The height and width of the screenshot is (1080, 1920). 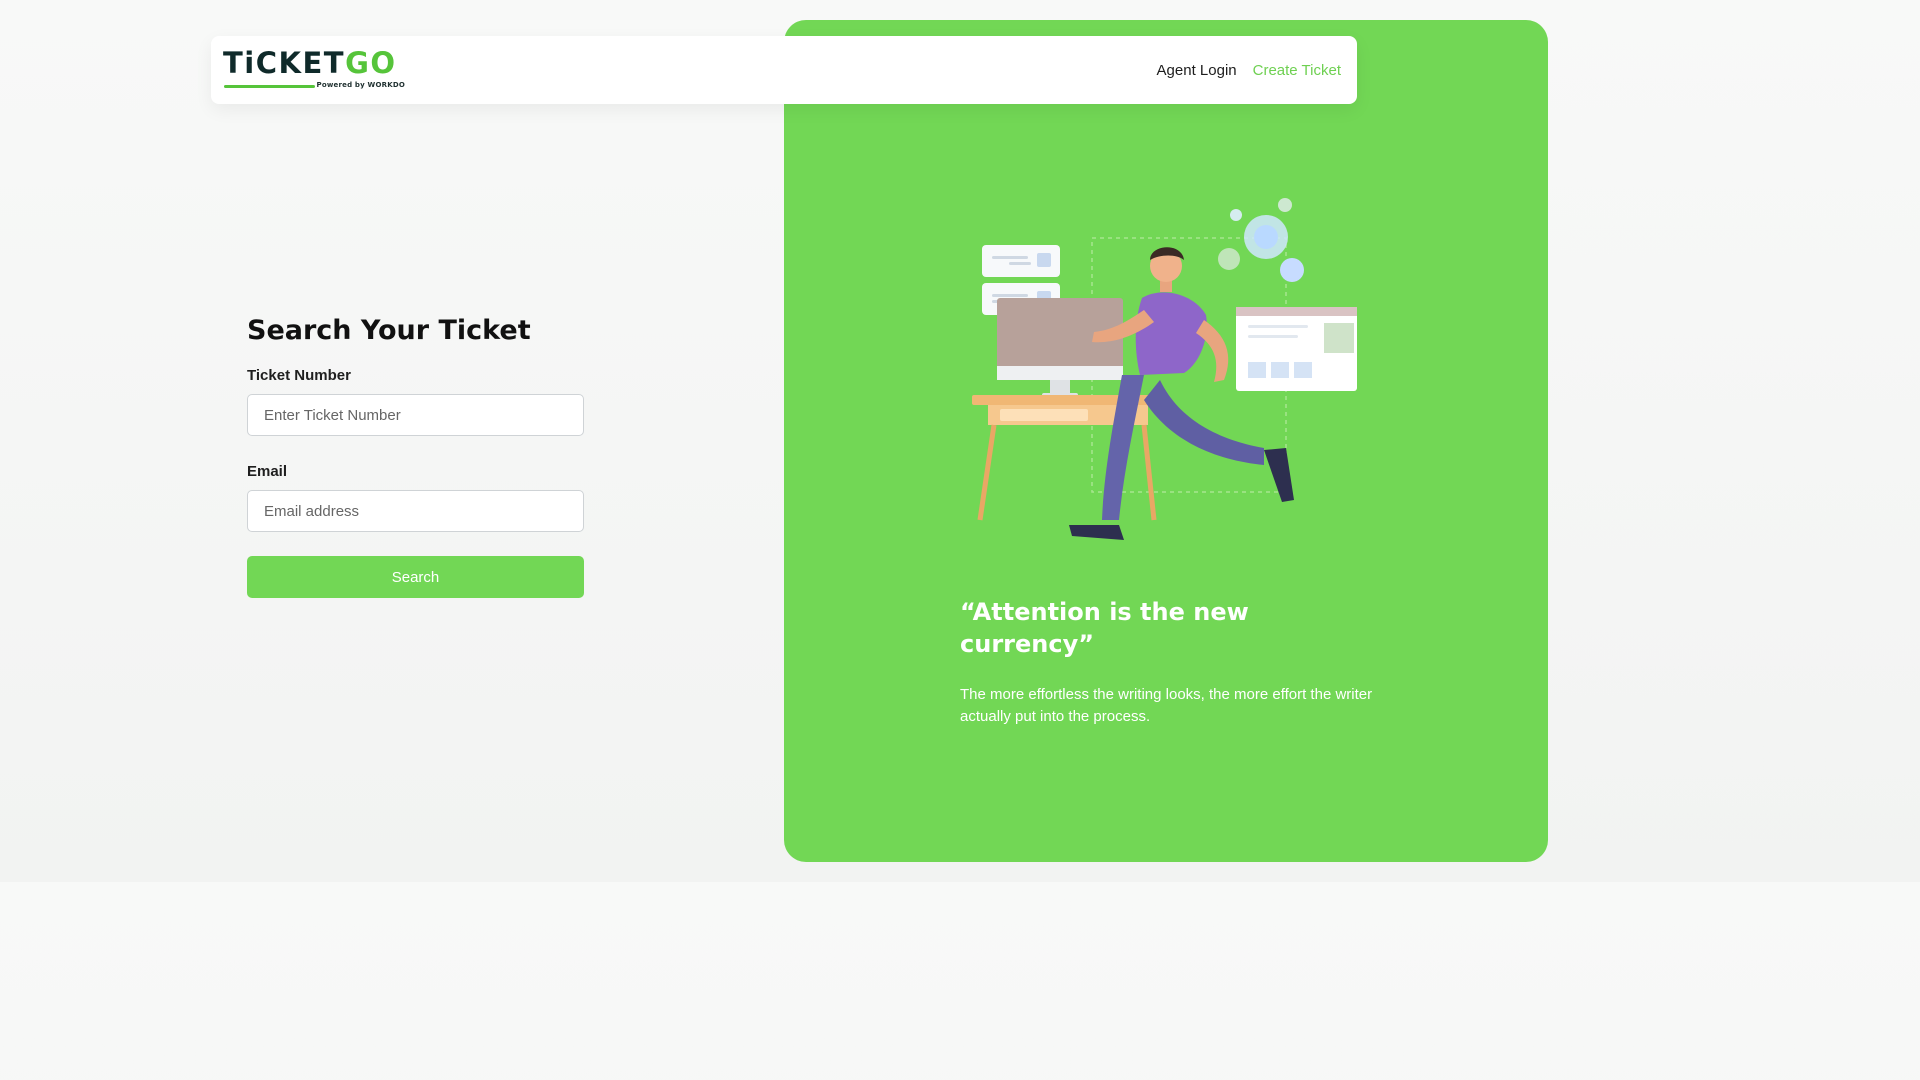 I want to click on bubble-medium, so click(x=1229, y=259).